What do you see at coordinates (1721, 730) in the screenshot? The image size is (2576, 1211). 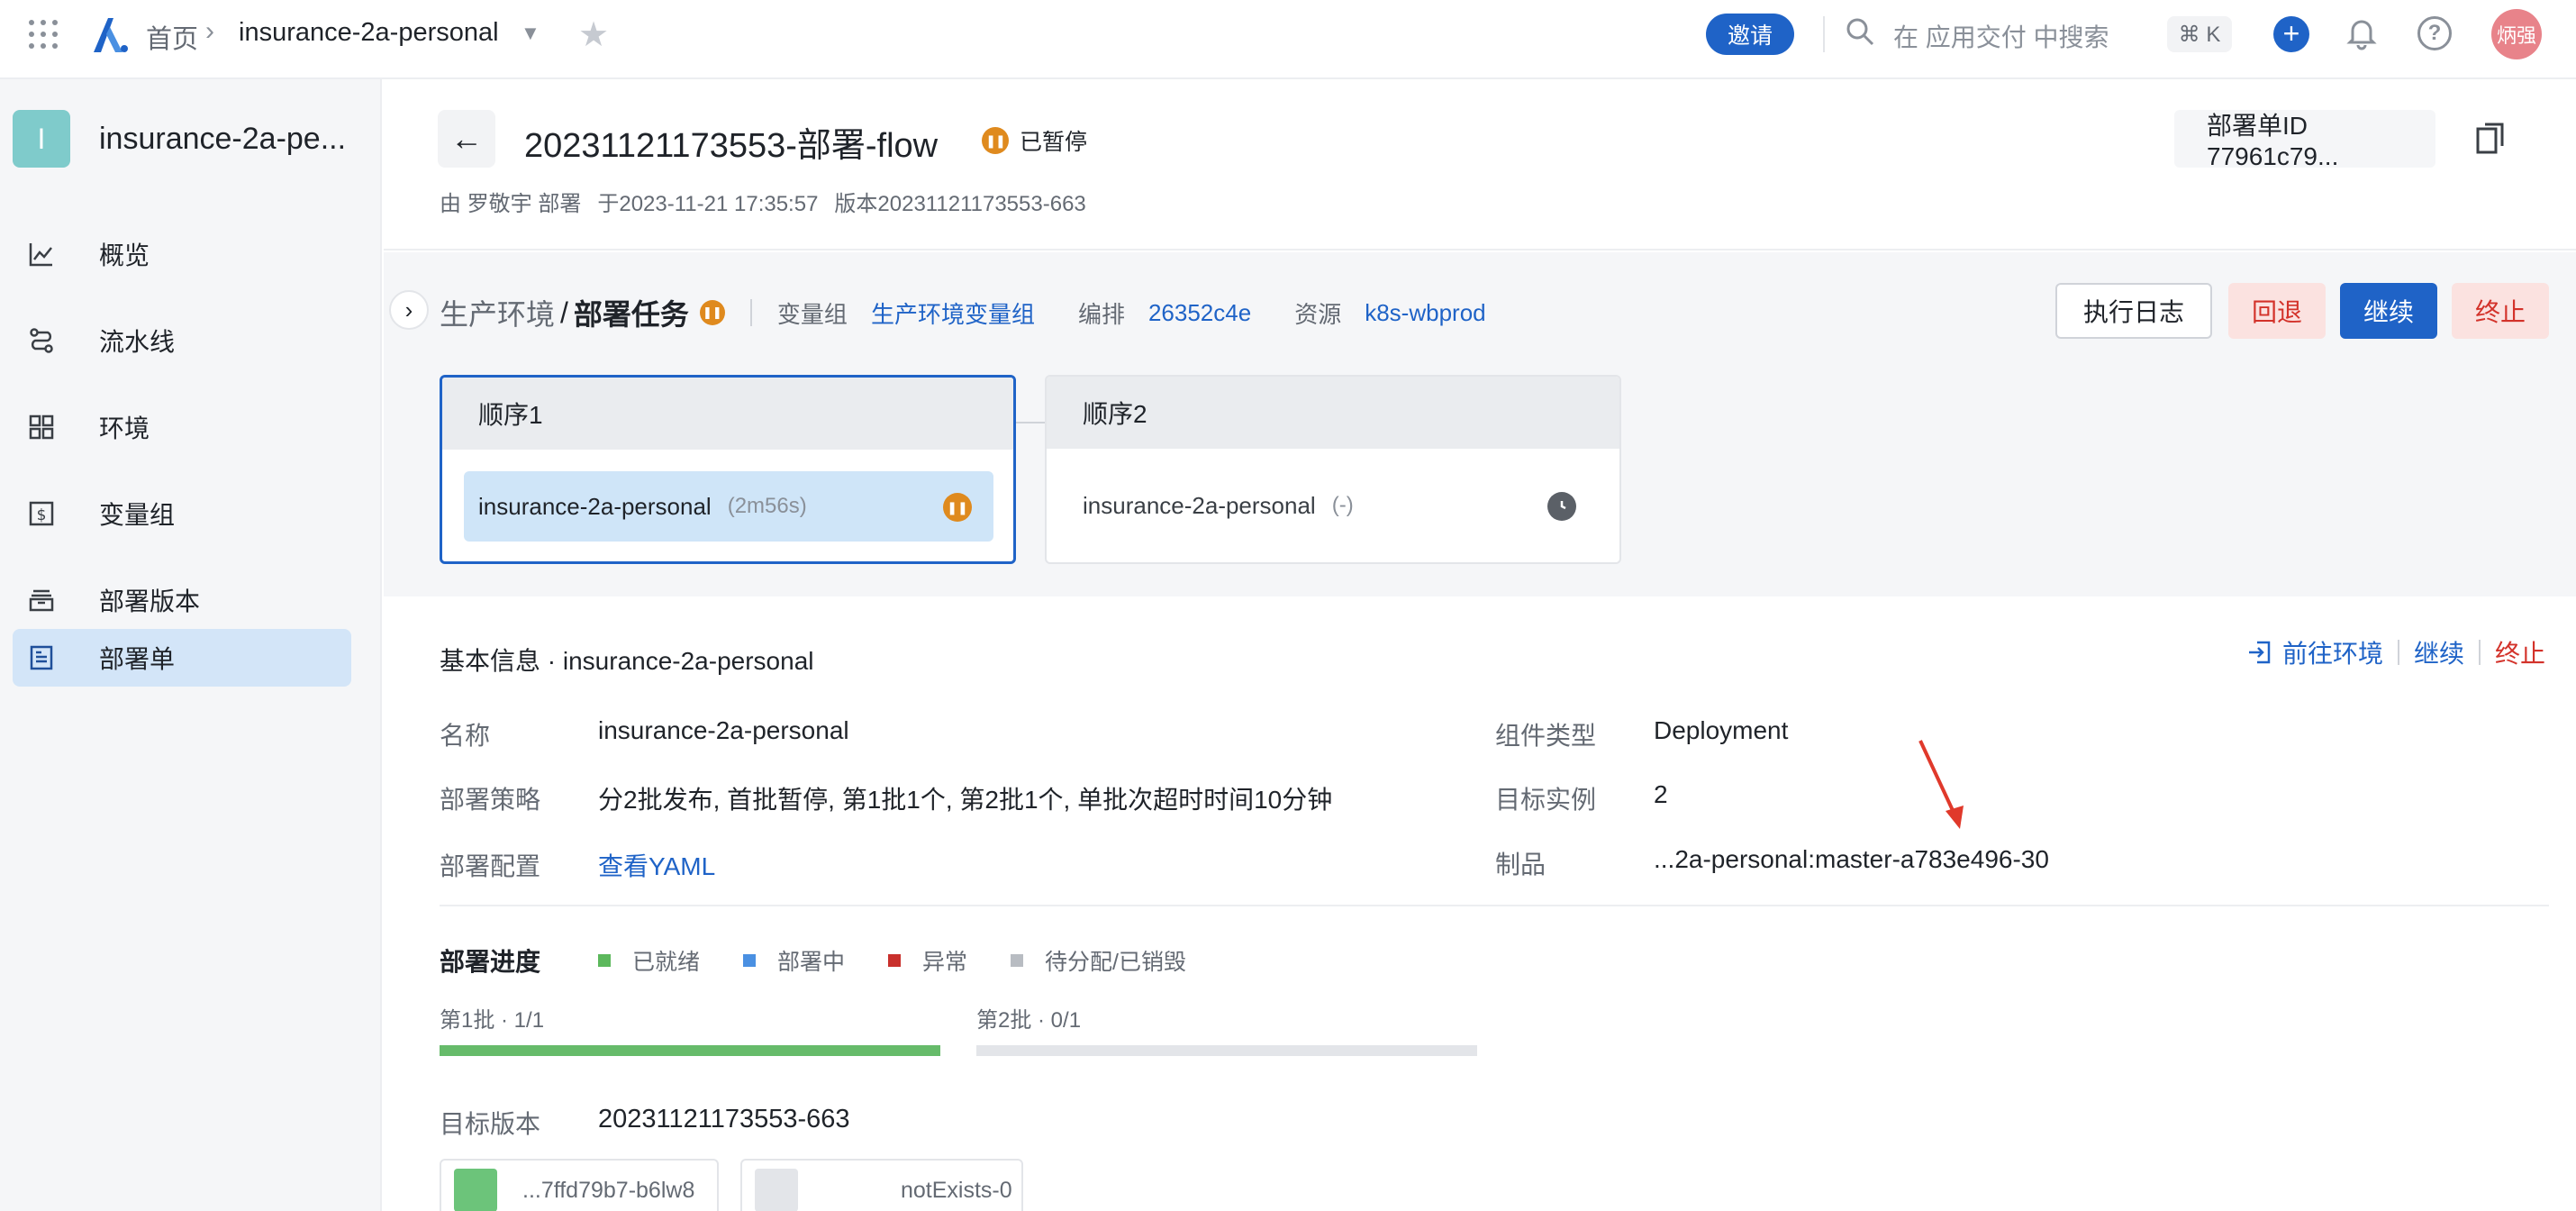 I see `kind-value: Deployment` at bounding box center [1721, 730].